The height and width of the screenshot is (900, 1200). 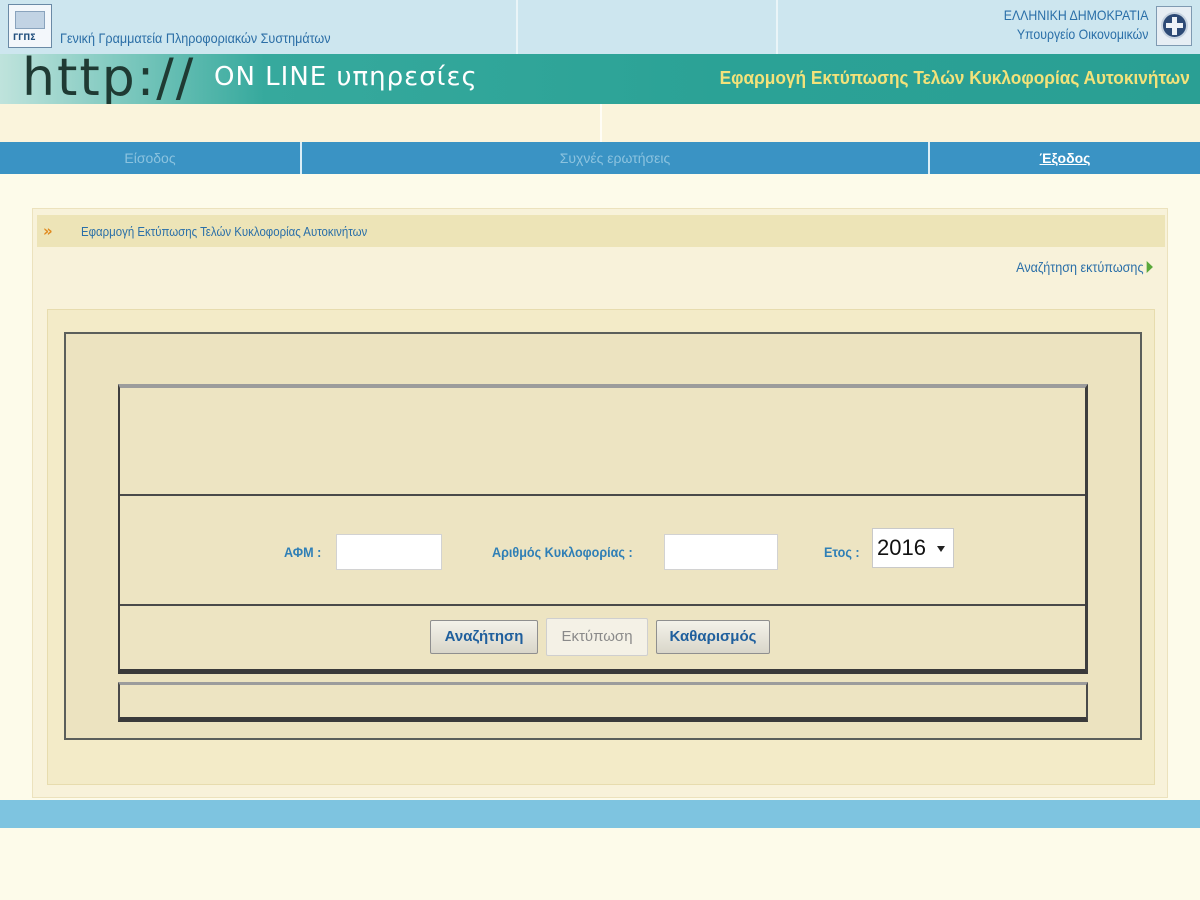 I want to click on afm-input, so click(x=389, y=552).